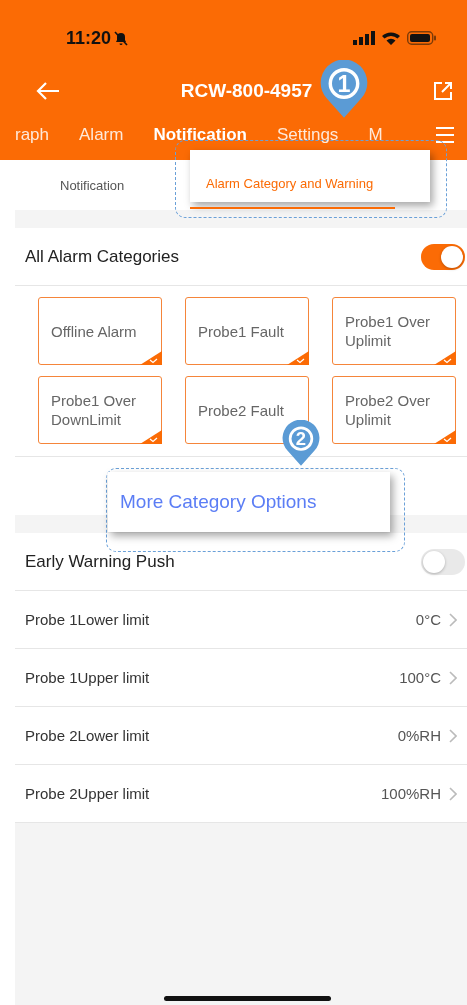 Image resolution: width=467 pixels, height=1005 pixels. What do you see at coordinates (70, 185) in the screenshot?
I see `sub-tab: Notification` at bounding box center [70, 185].